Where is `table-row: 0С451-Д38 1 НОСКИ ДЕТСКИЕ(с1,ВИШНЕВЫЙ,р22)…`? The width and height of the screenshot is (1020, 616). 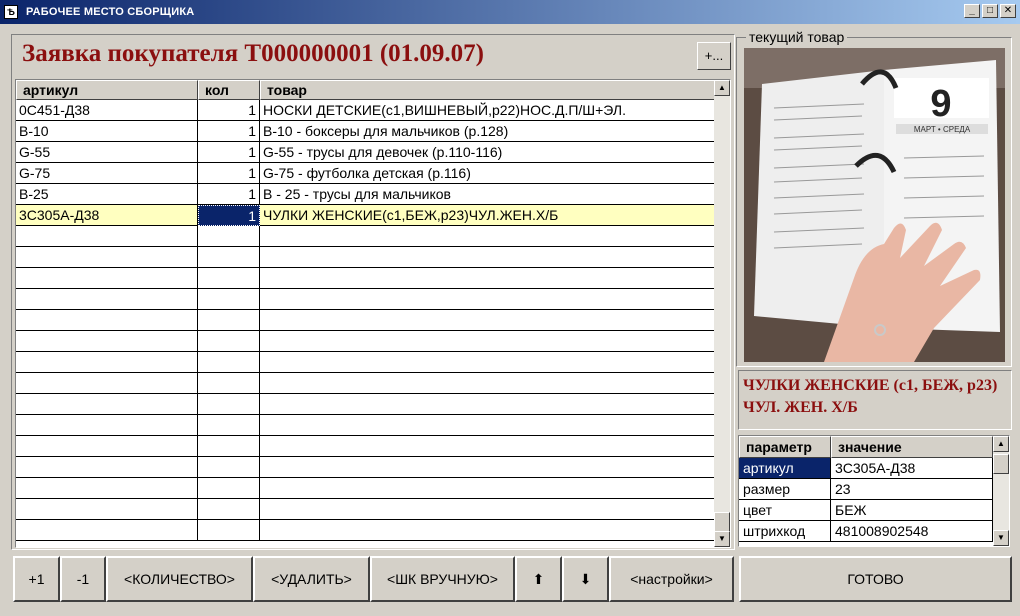
table-row: 0С451-Д38 1 НОСКИ ДЕТСКИЕ(с1,ВИШНЕВЫЙ,р22)… is located at coordinates (366, 110).